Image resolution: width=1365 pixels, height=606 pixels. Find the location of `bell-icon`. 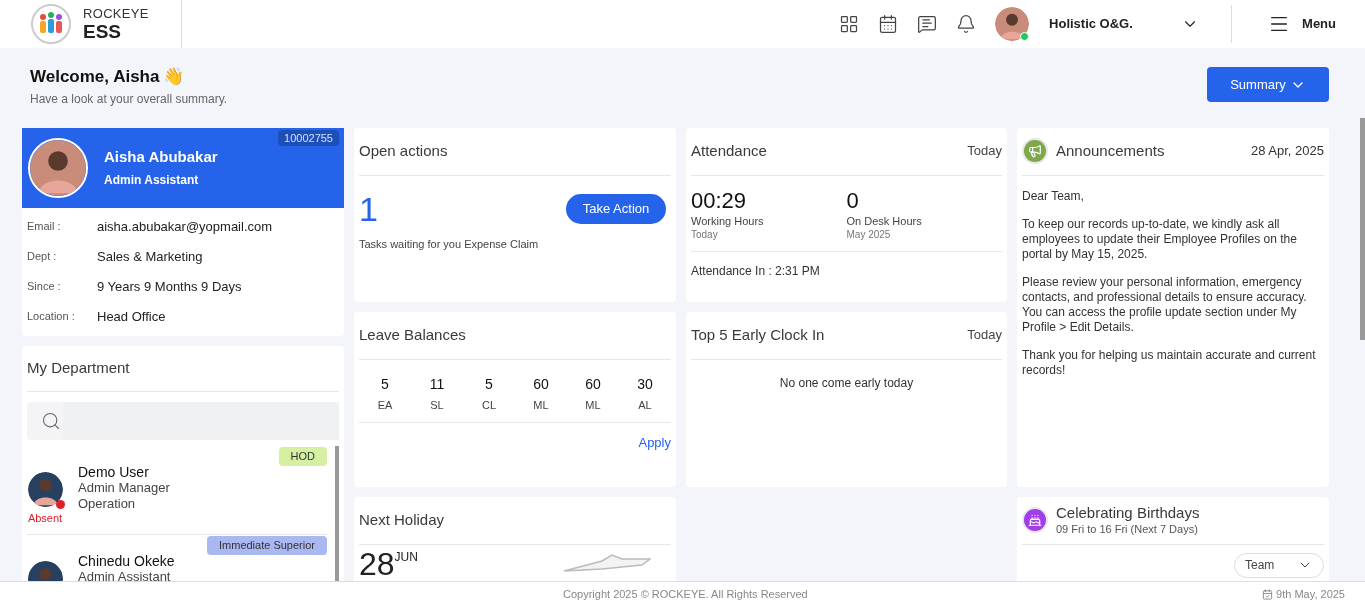

bell-icon is located at coordinates (966, 24).